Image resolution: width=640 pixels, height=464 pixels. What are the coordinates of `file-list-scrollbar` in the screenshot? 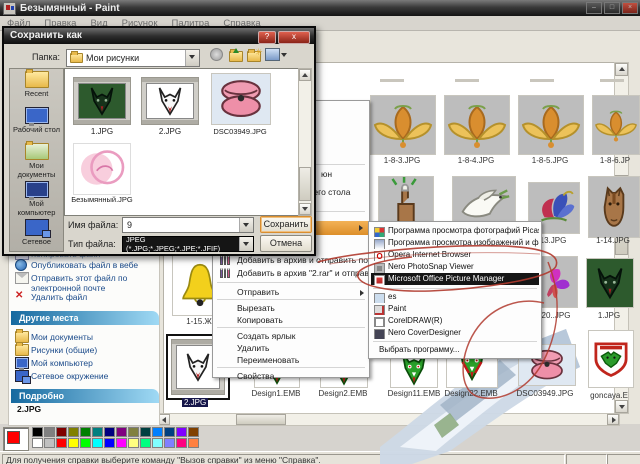 It's located at (305, 142).